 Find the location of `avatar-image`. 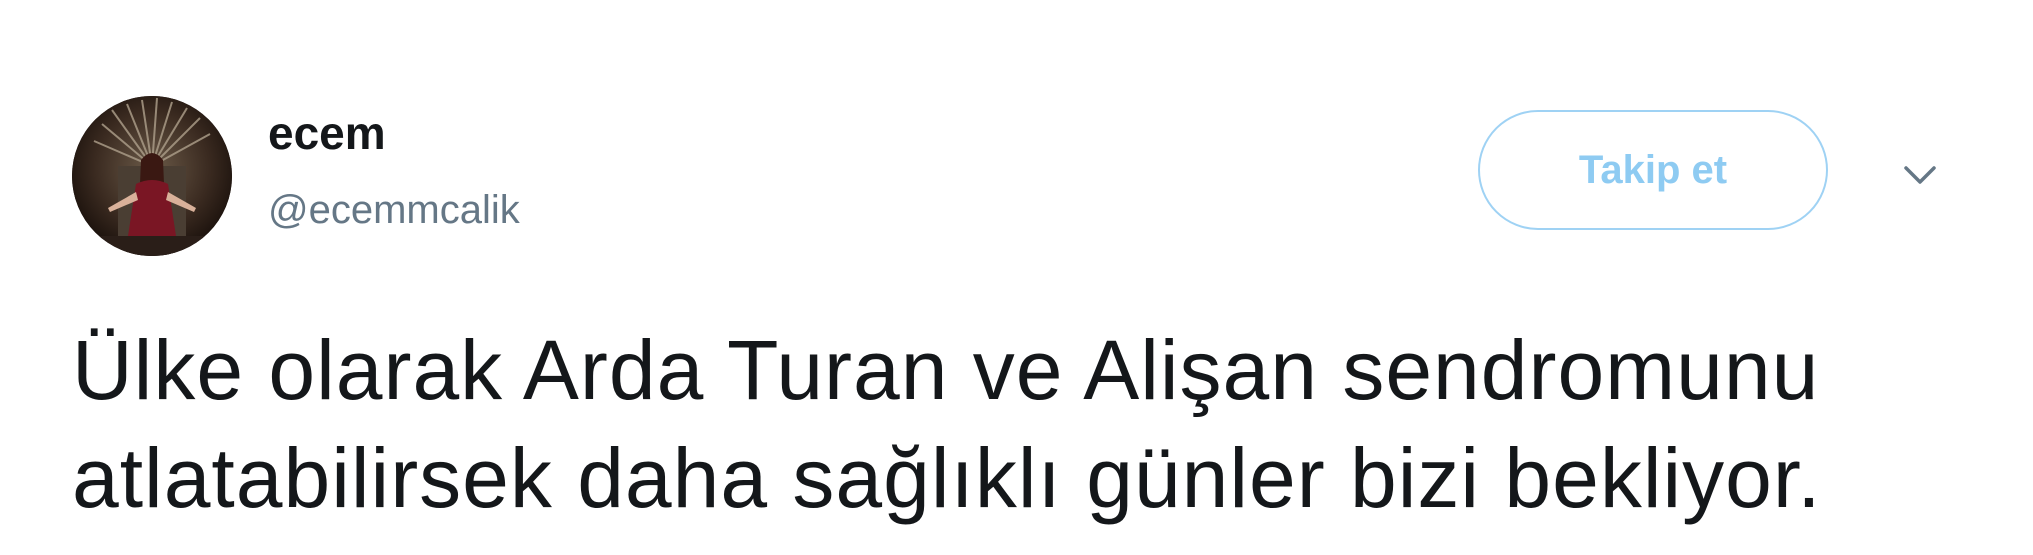

avatar-image is located at coordinates (152, 176).